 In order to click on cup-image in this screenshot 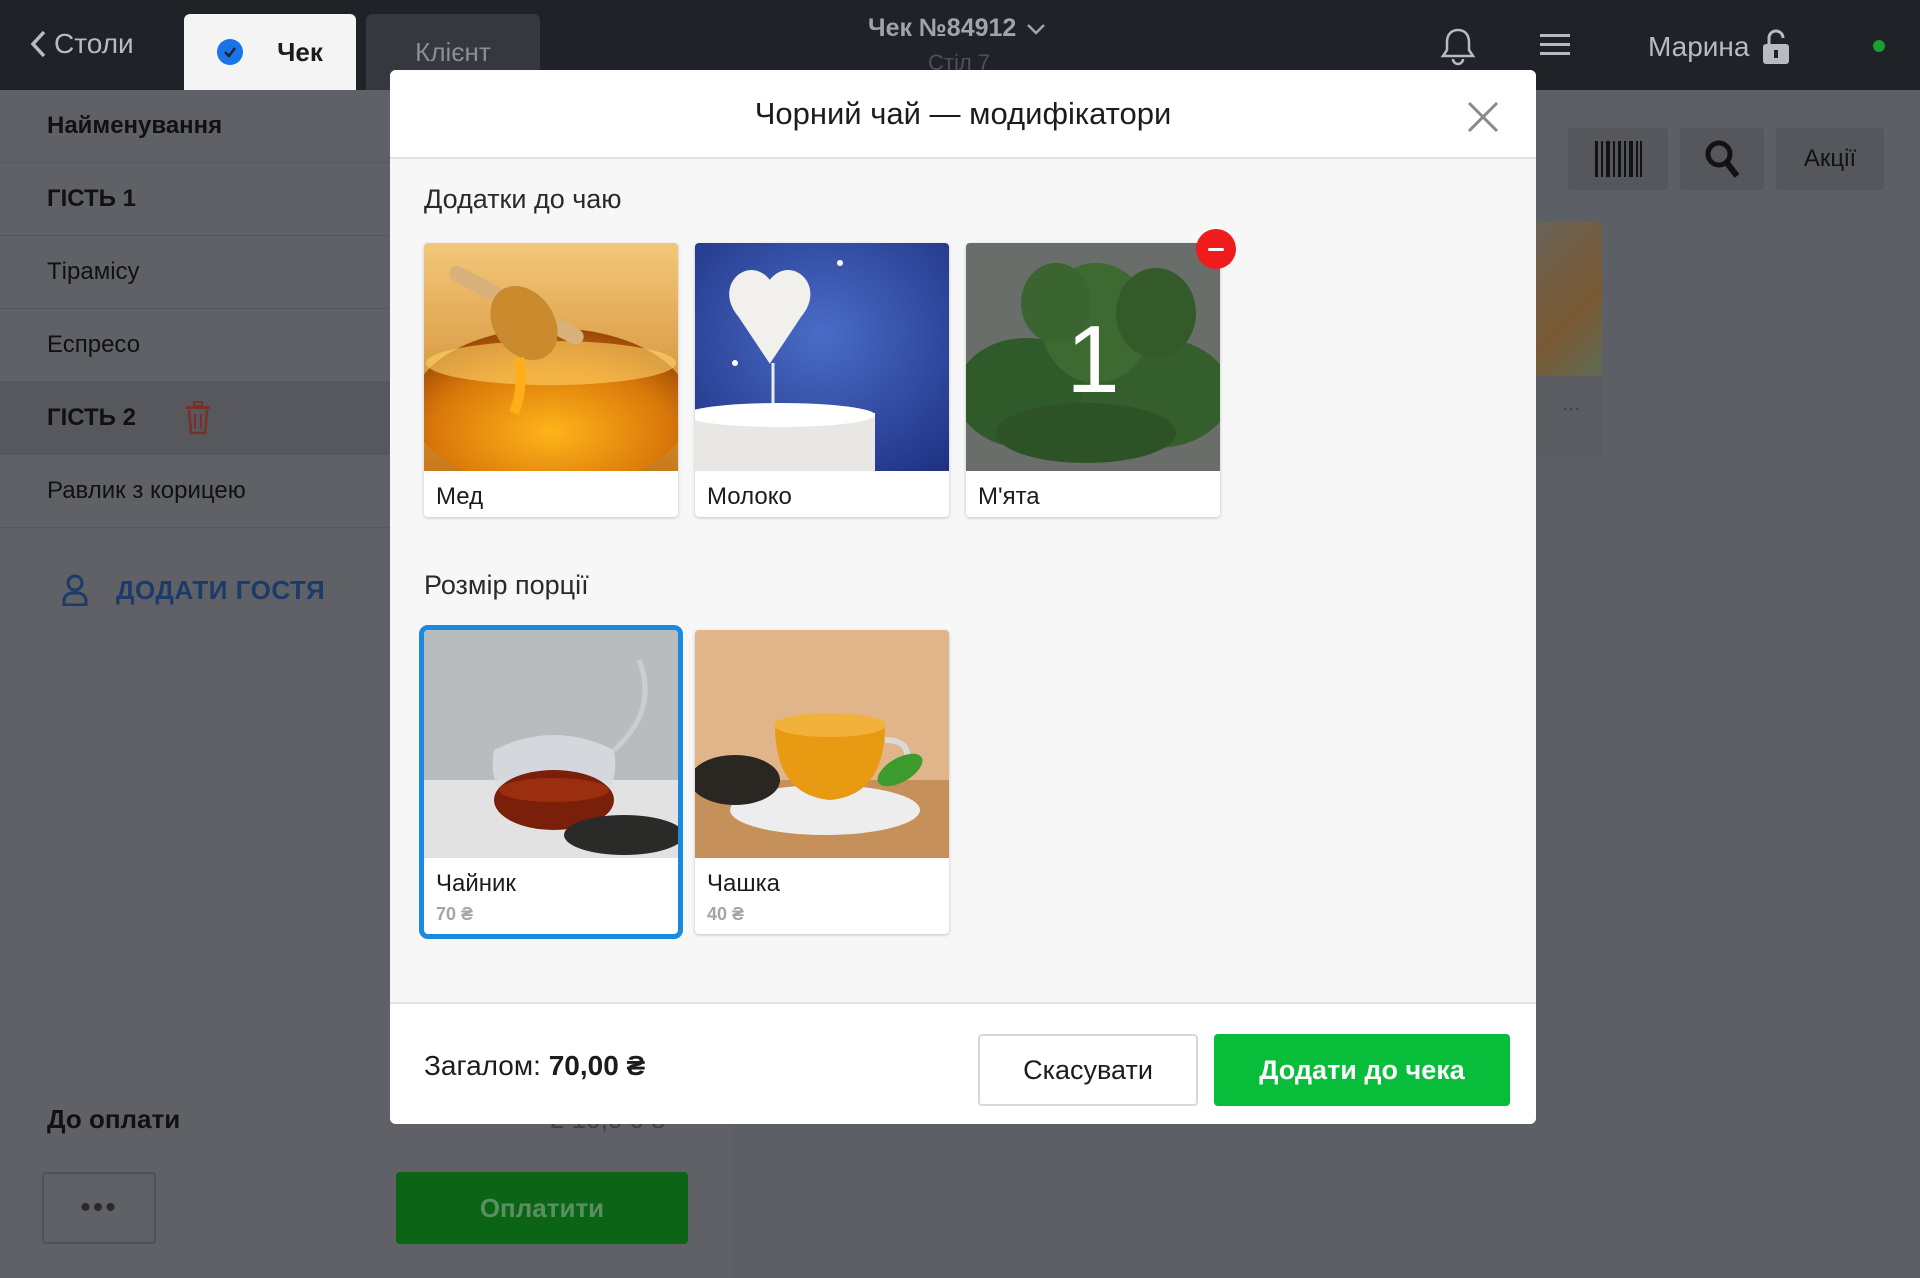, I will do `click(822, 744)`.